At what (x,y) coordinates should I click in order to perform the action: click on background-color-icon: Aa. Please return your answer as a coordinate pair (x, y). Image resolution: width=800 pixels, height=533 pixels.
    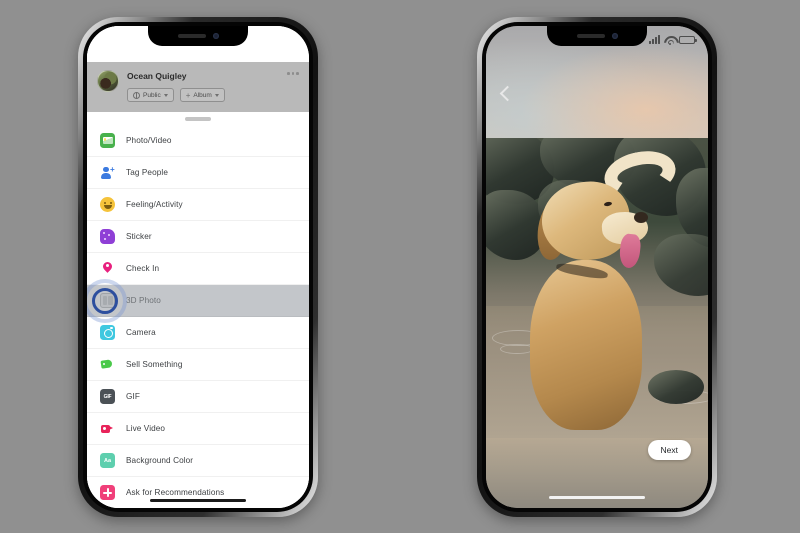
    Looking at the image, I should click on (107, 460).